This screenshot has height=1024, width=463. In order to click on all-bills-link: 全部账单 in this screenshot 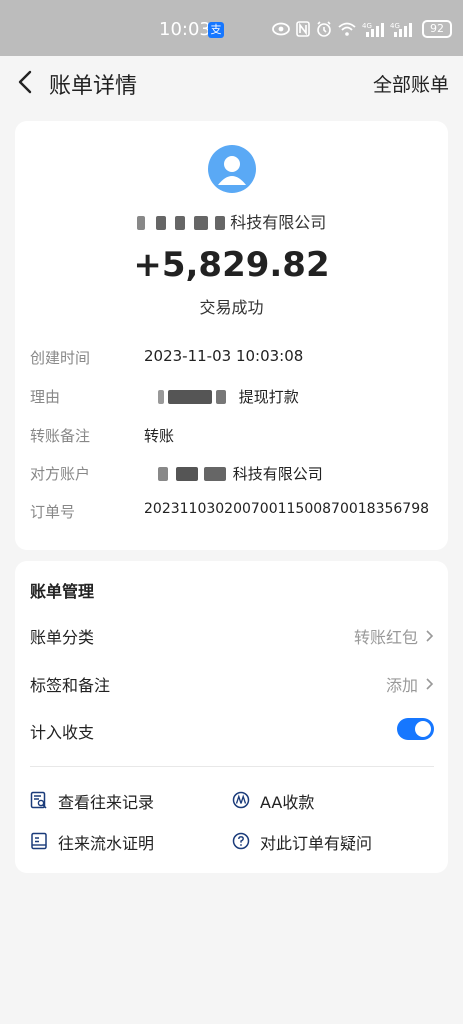, I will do `click(411, 83)`.